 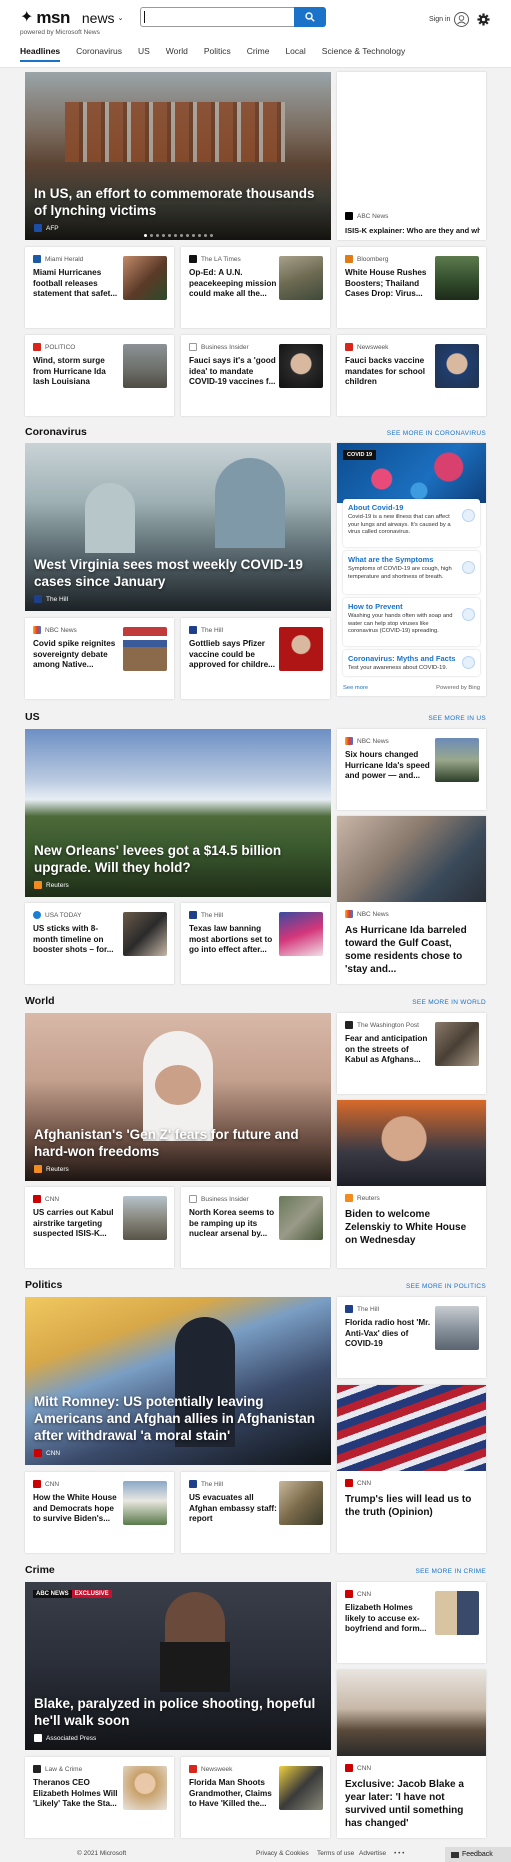 What do you see at coordinates (144, 54) in the screenshot?
I see `tab-us: US` at bounding box center [144, 54].